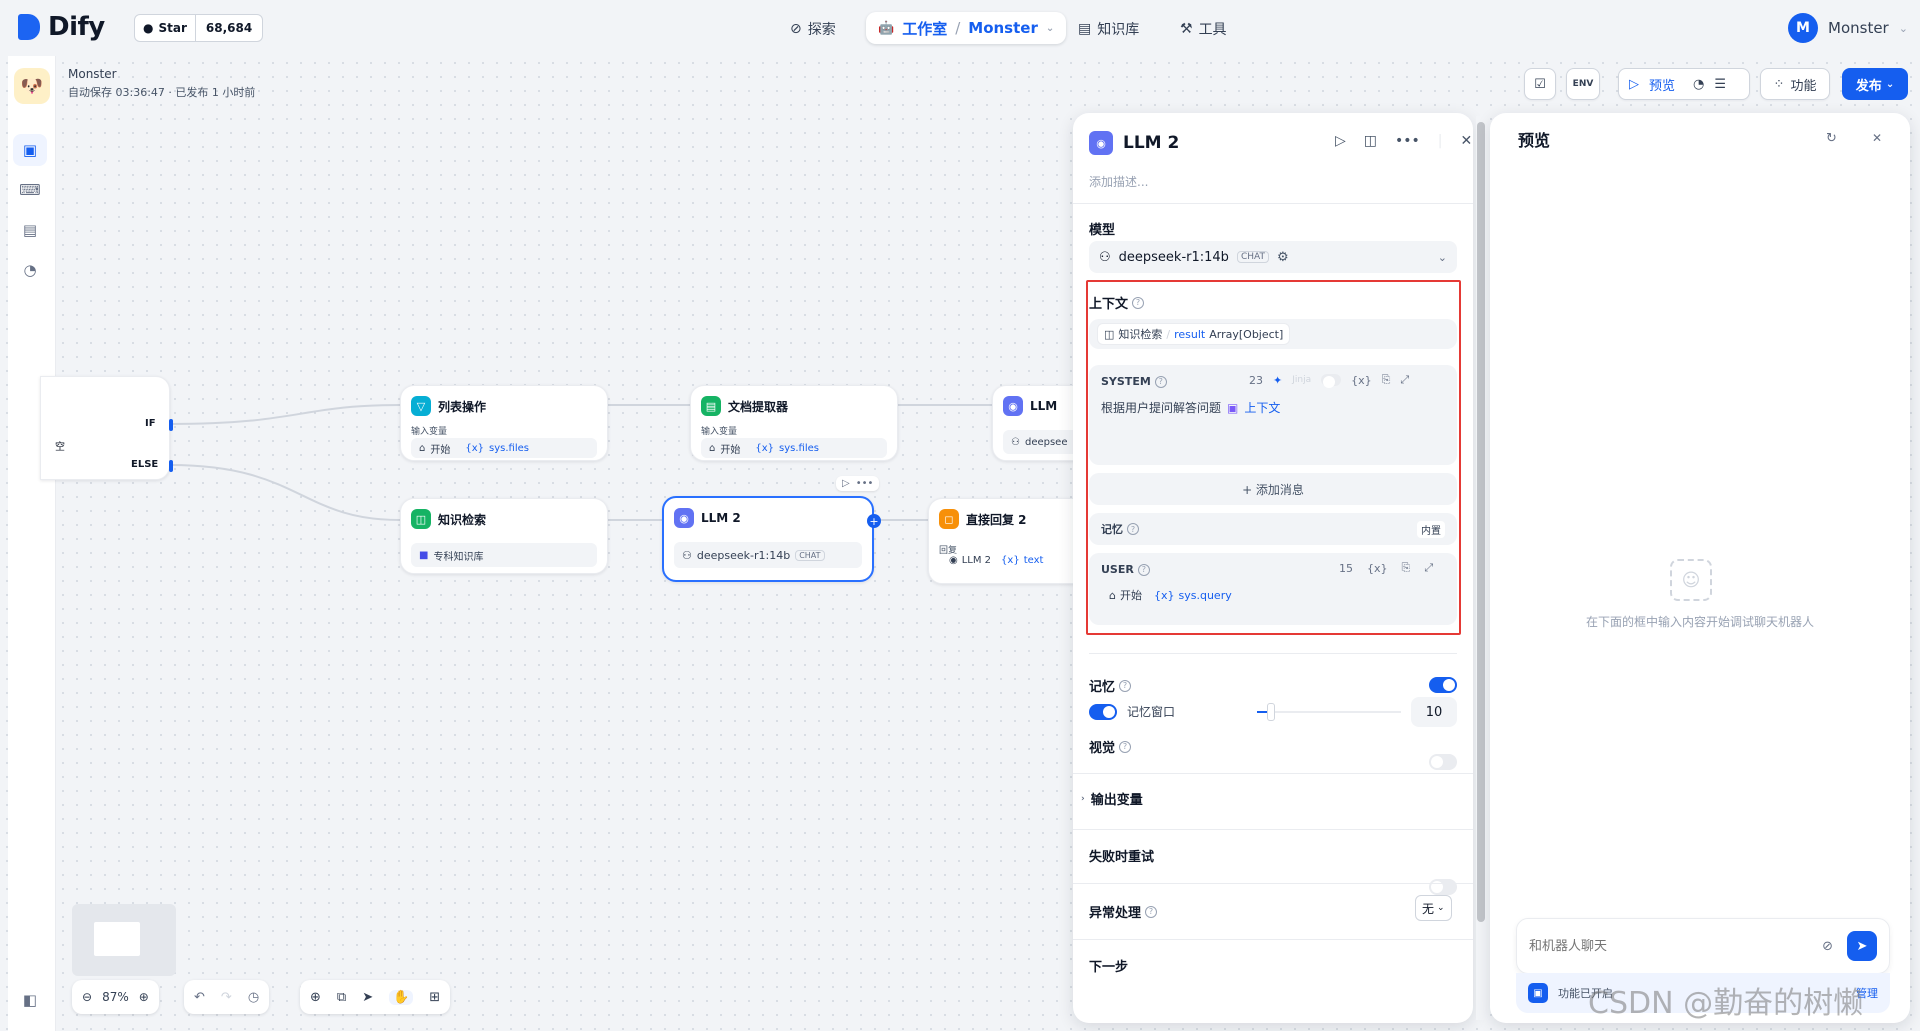 The width and height of the screenshot is (1920, 1031). What do you see at coordinates (1151, 143) in the screenshot?
I see `panel-title: LLM 2` at bounding box center [1151, 143].